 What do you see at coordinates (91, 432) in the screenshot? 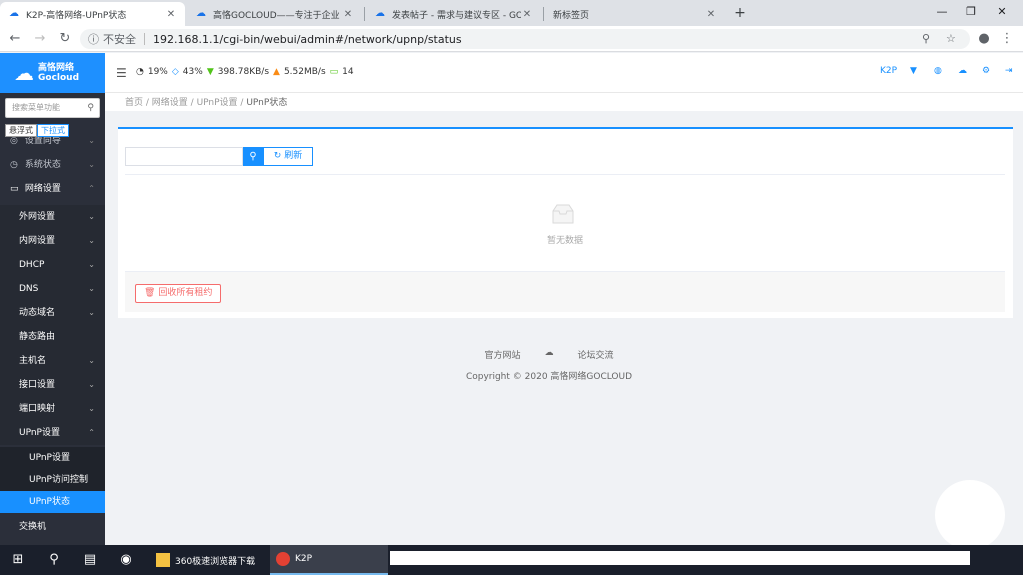
I see `chevron-up-icon: ⌃` at bounding box center [91, 432].